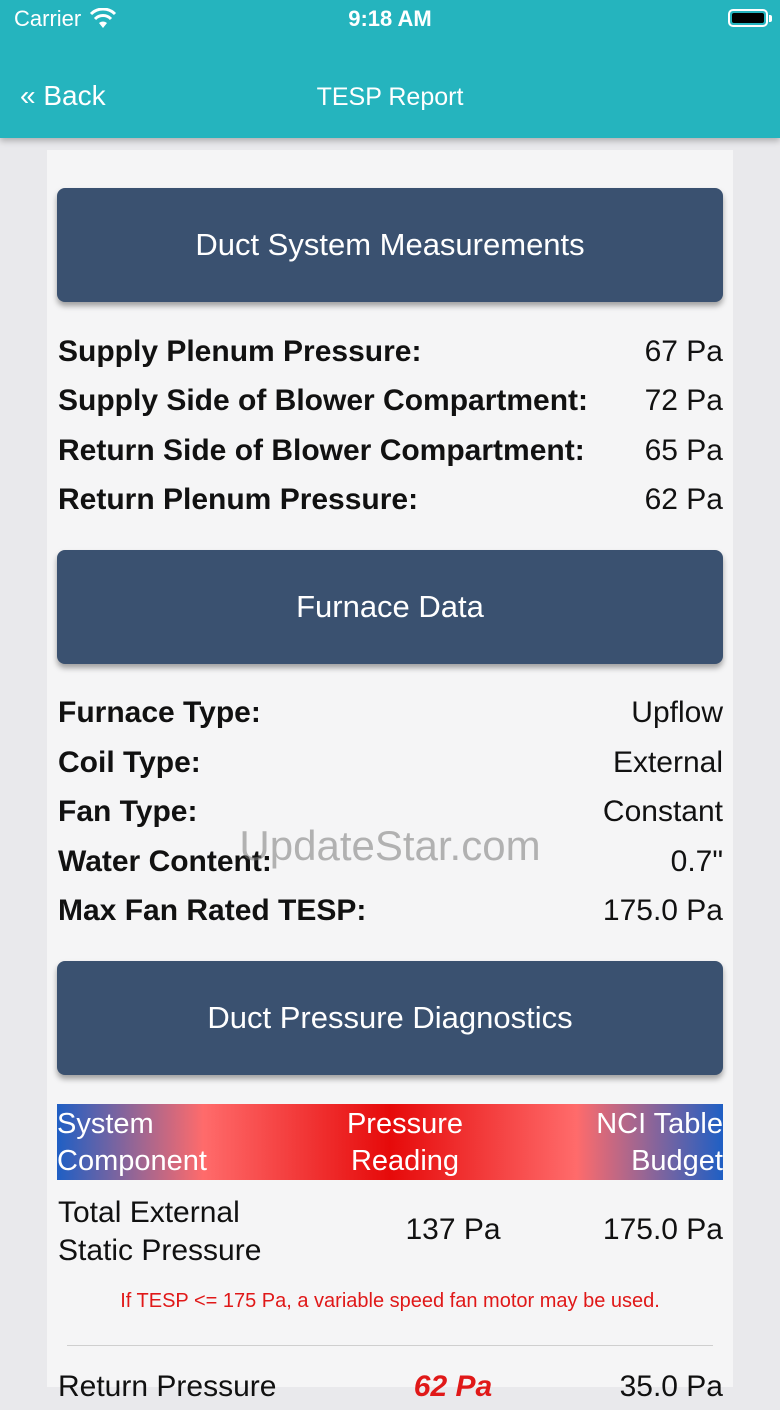  Describe the element at coordinates (390, 1018) in the screenshot. I see `diagnostics-header: Duct Pressure Diagnostics` at that location.